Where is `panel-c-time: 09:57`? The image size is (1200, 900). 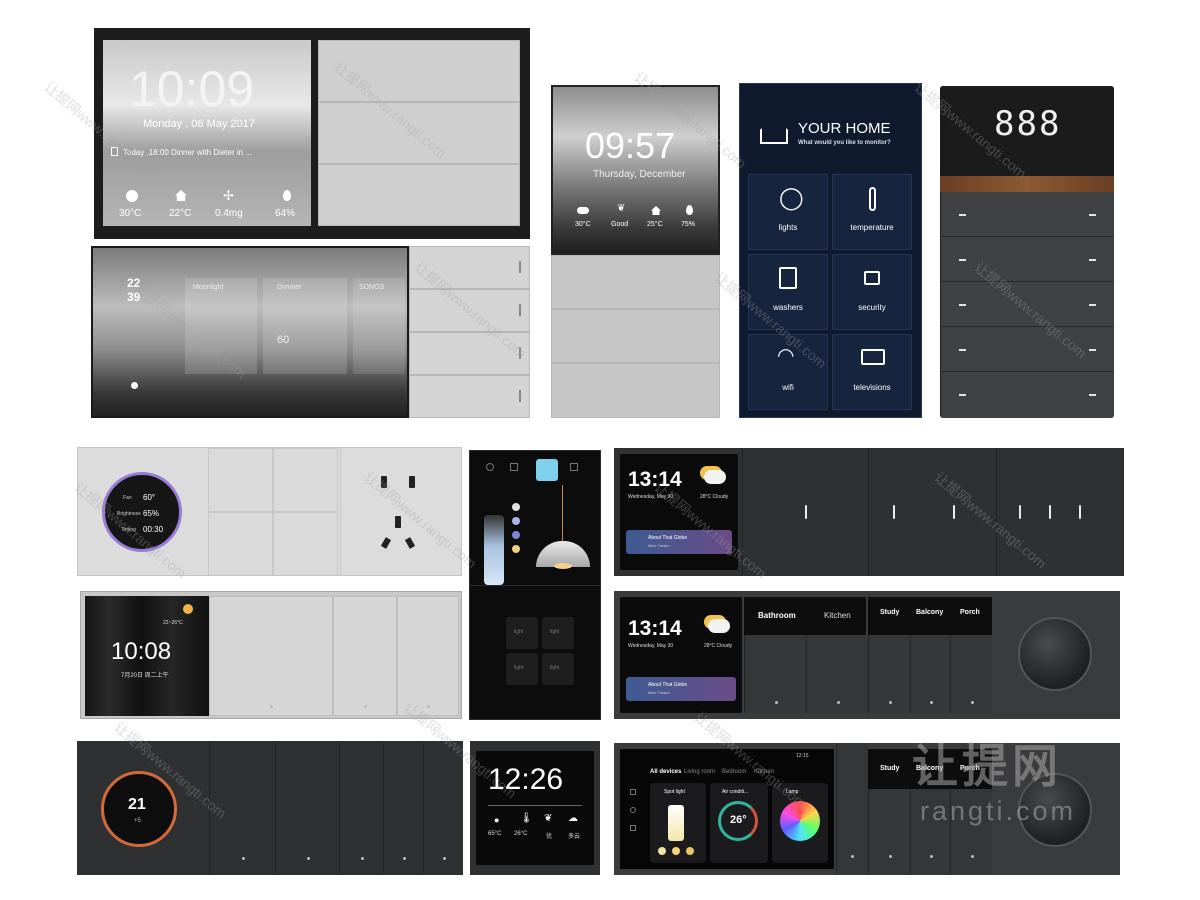 panel-c-time: 09:57 is located at coordinates (630, 145).